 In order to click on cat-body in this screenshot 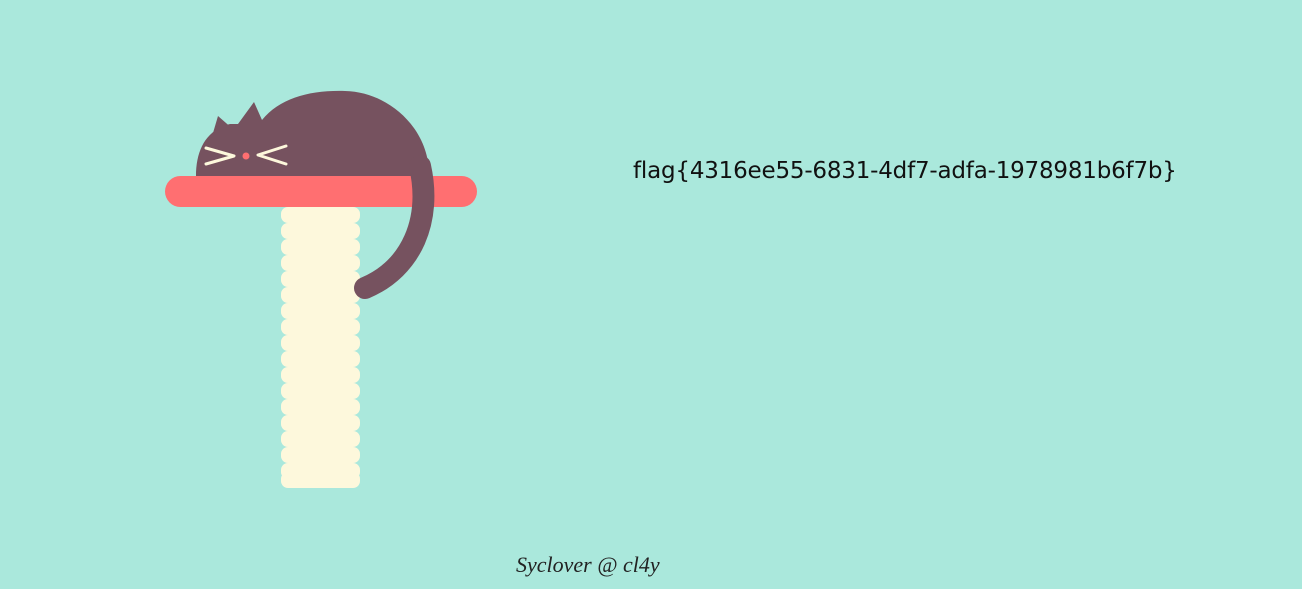, I will do `click(313, 133)`.